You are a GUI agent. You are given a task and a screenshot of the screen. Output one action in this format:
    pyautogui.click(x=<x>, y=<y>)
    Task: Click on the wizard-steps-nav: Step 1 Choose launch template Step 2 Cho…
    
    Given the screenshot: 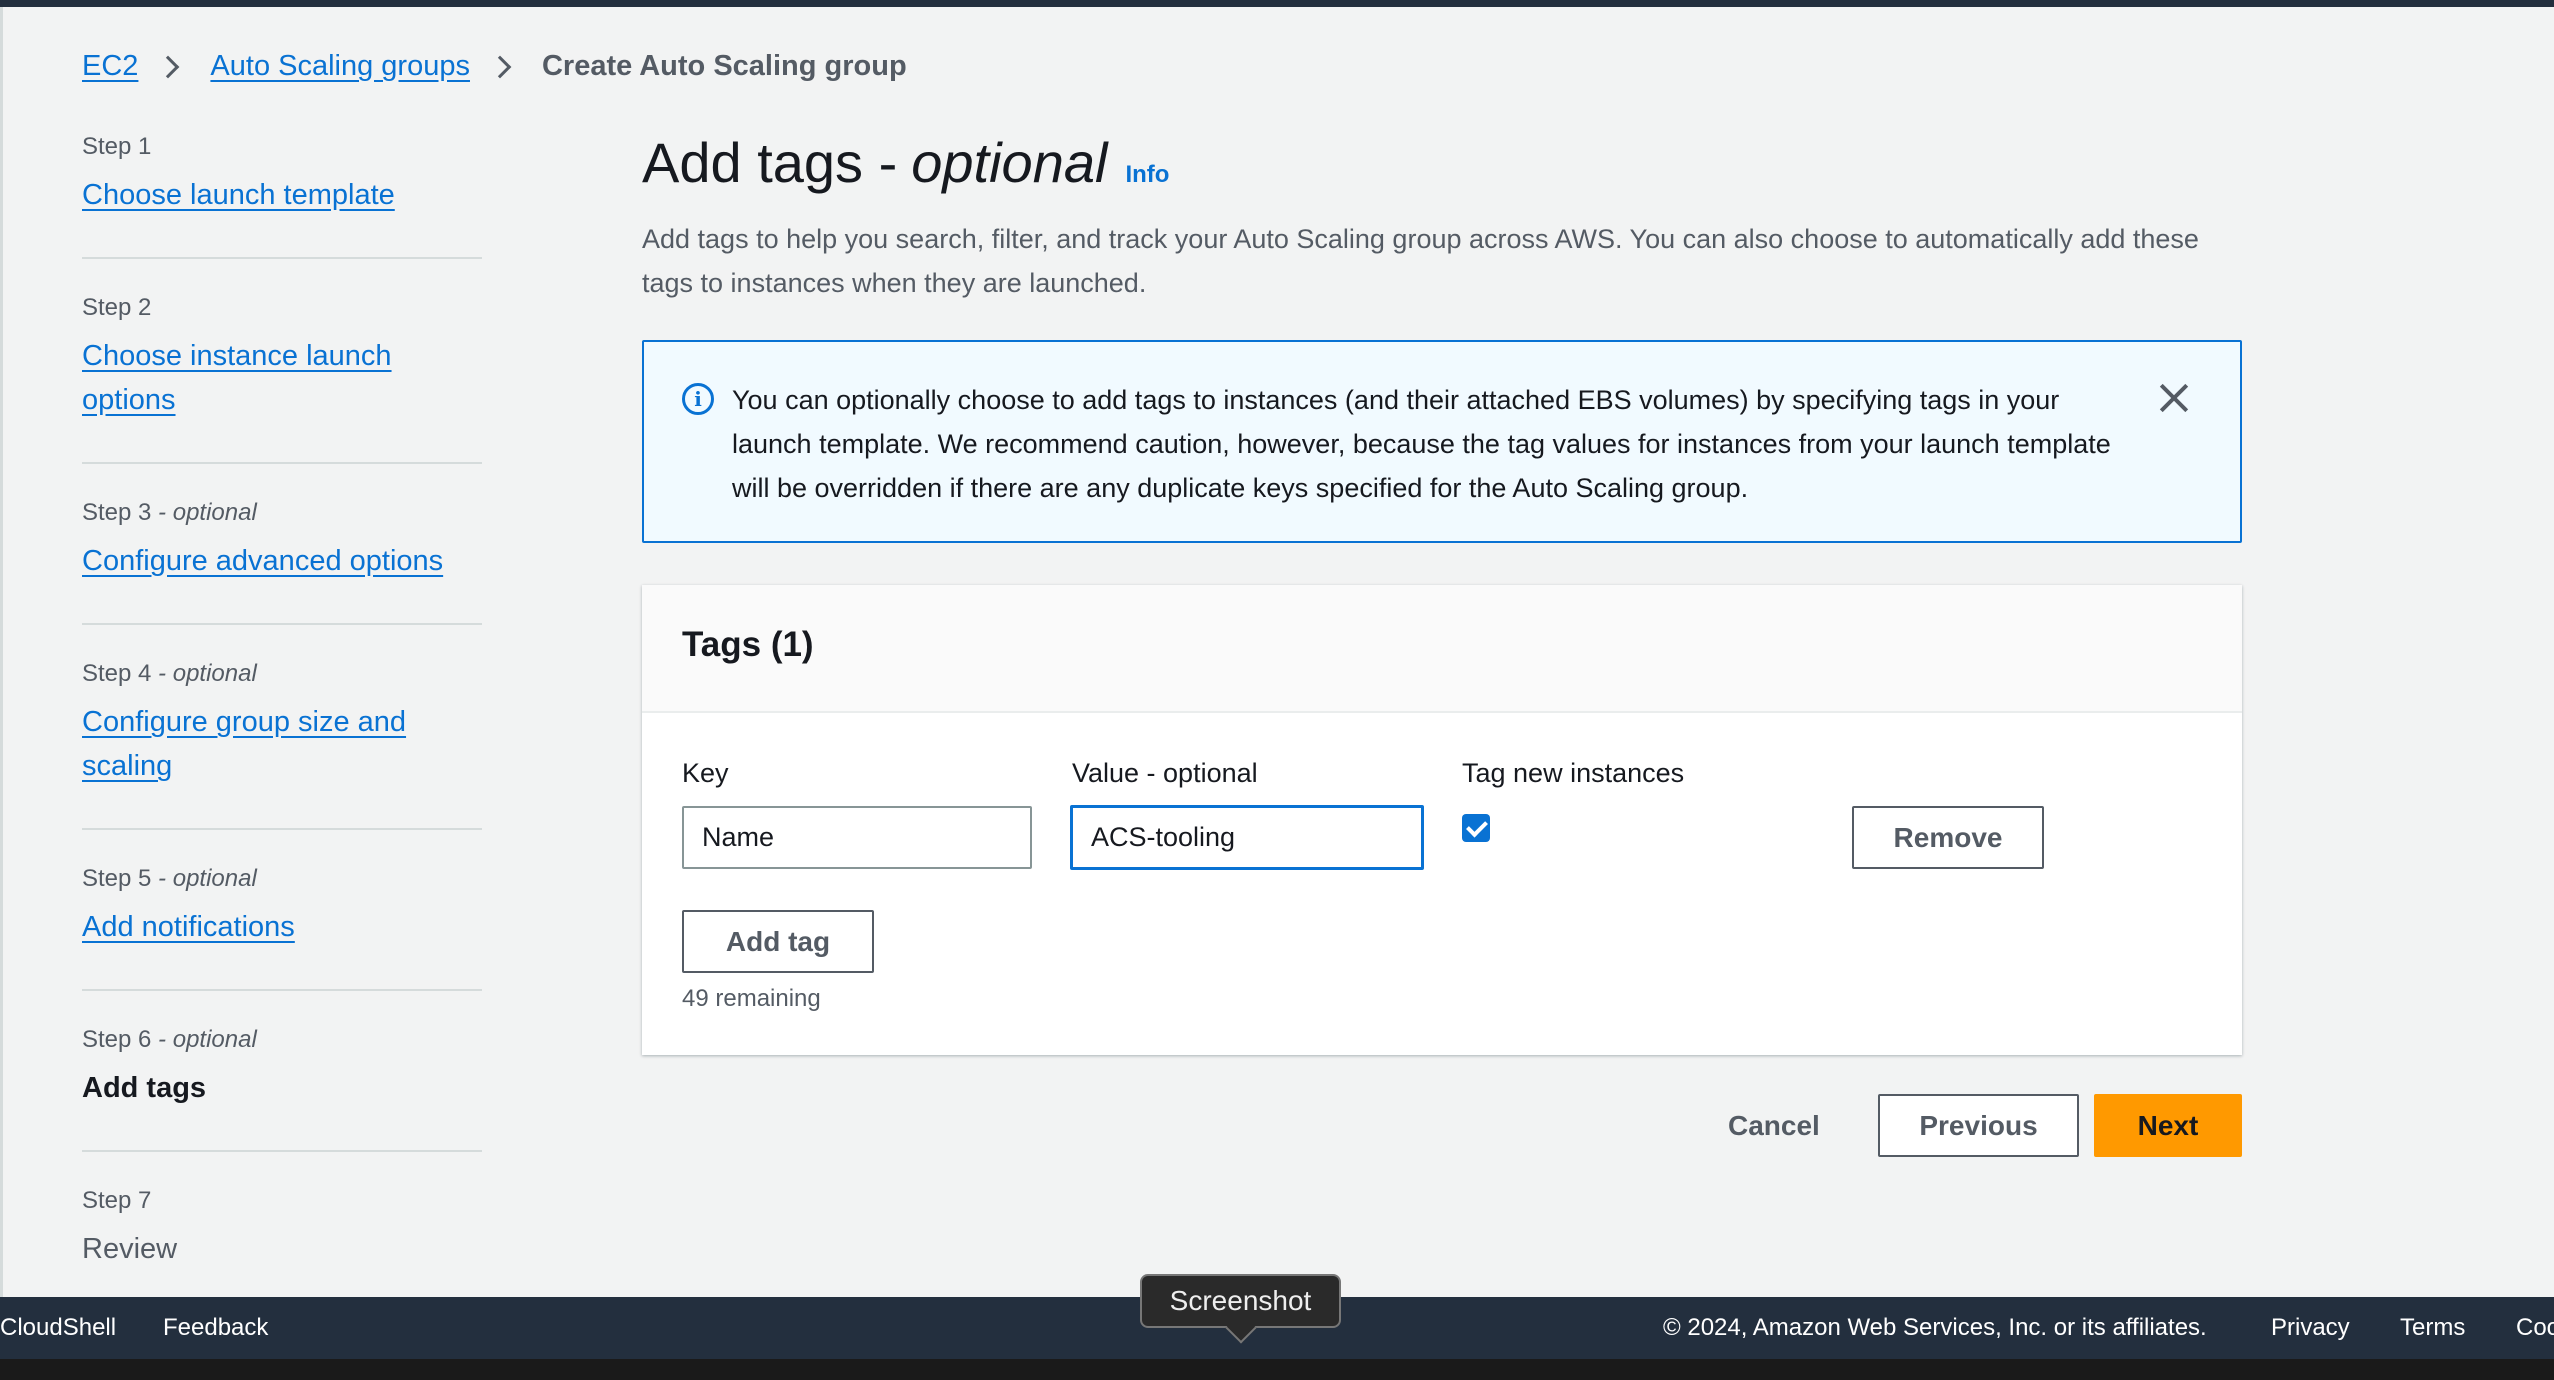 What is the action you would take?
    pyautogui.click(x=282, y=734)
    